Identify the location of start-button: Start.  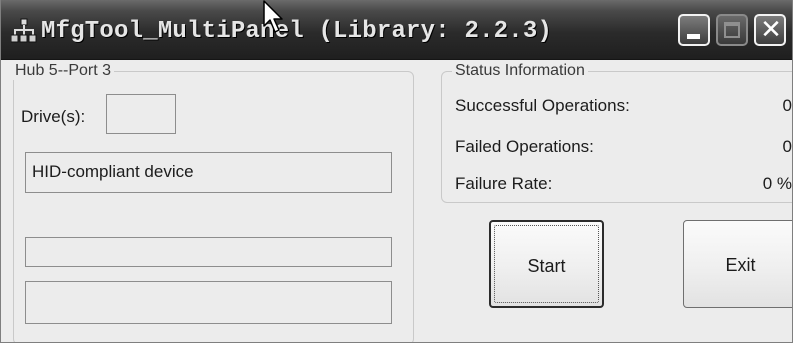
(546, 264).